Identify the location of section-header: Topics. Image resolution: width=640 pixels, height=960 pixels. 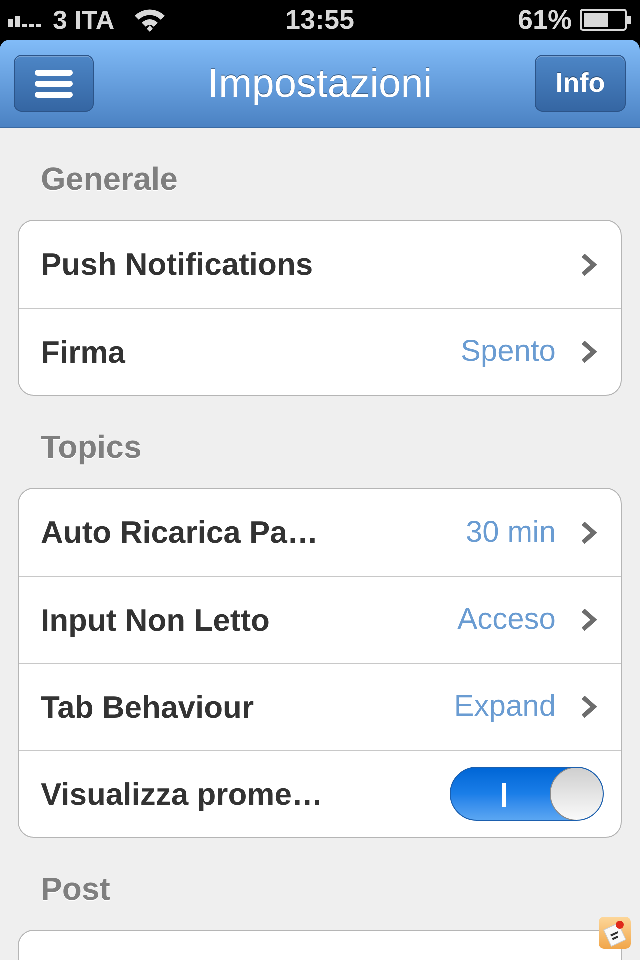
(91, 447).